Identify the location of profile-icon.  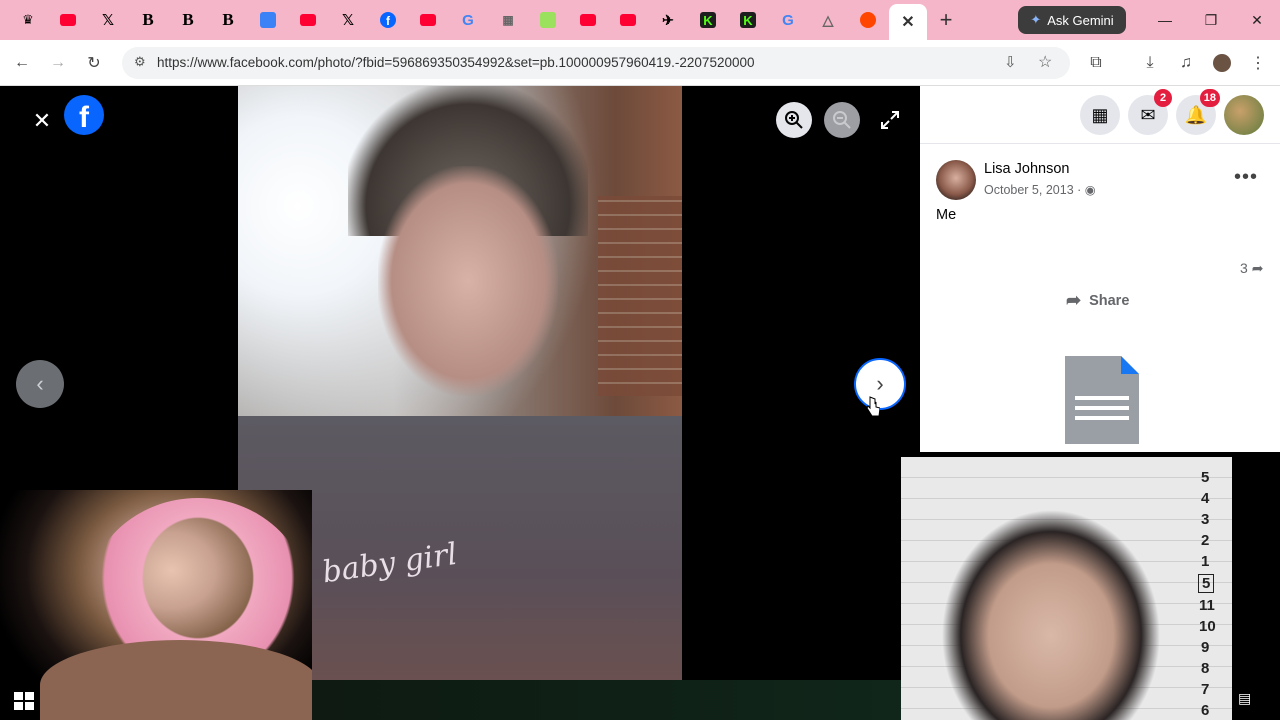
(1222, 63).